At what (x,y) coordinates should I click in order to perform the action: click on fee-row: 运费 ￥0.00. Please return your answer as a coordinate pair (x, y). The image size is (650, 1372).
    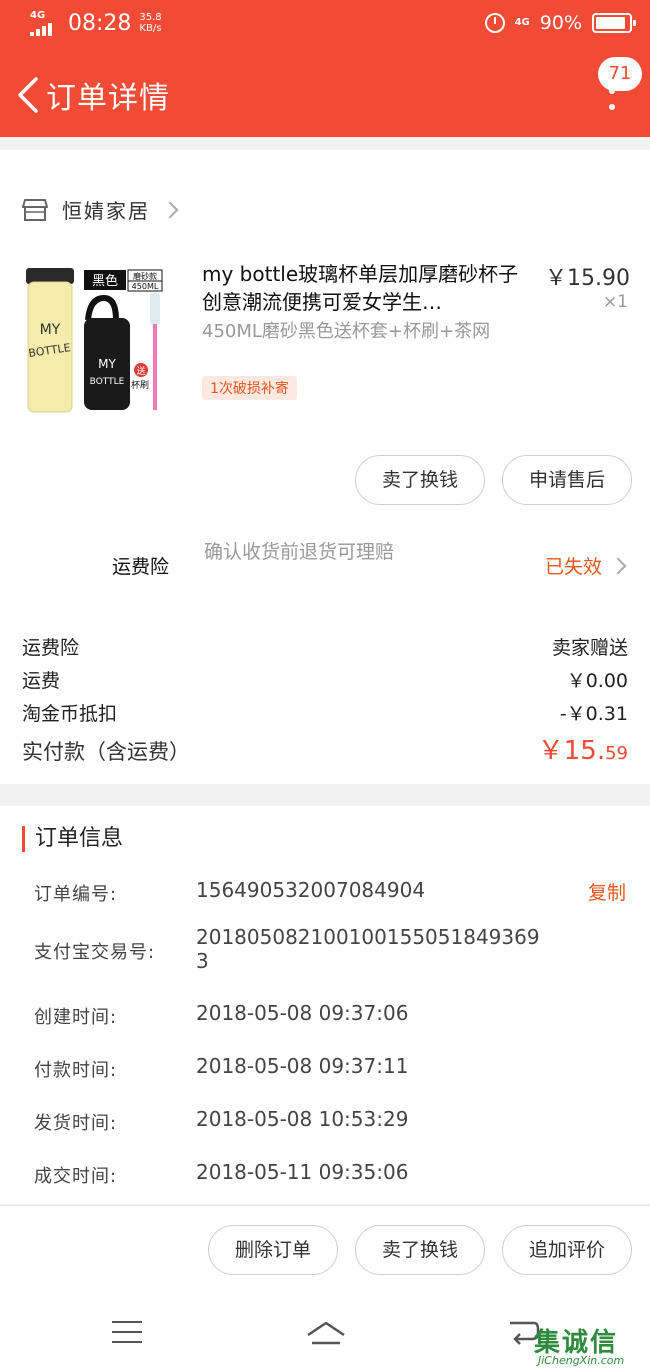
    Looking at the image, I should click on (325, 679).